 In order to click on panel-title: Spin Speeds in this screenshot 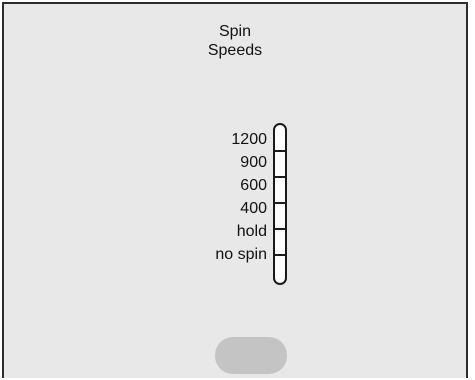, I will do `click(235, 41)`.